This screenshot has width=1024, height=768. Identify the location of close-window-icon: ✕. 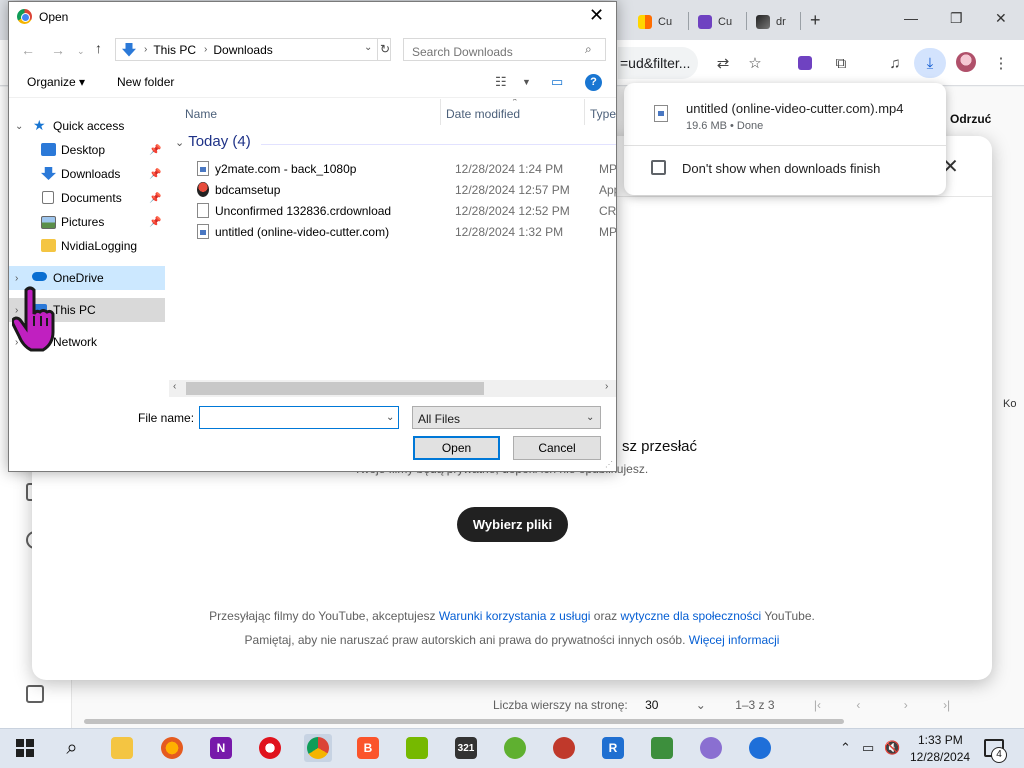
(1001, 18).